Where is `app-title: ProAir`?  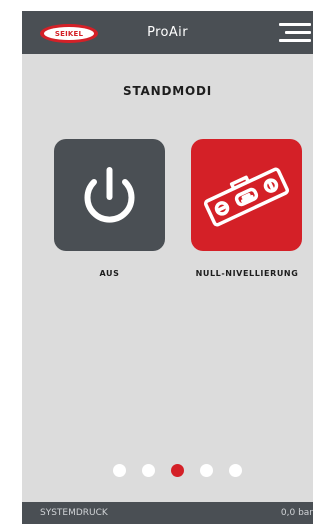 app-title: ProAir is located at coordinates (167, 32).